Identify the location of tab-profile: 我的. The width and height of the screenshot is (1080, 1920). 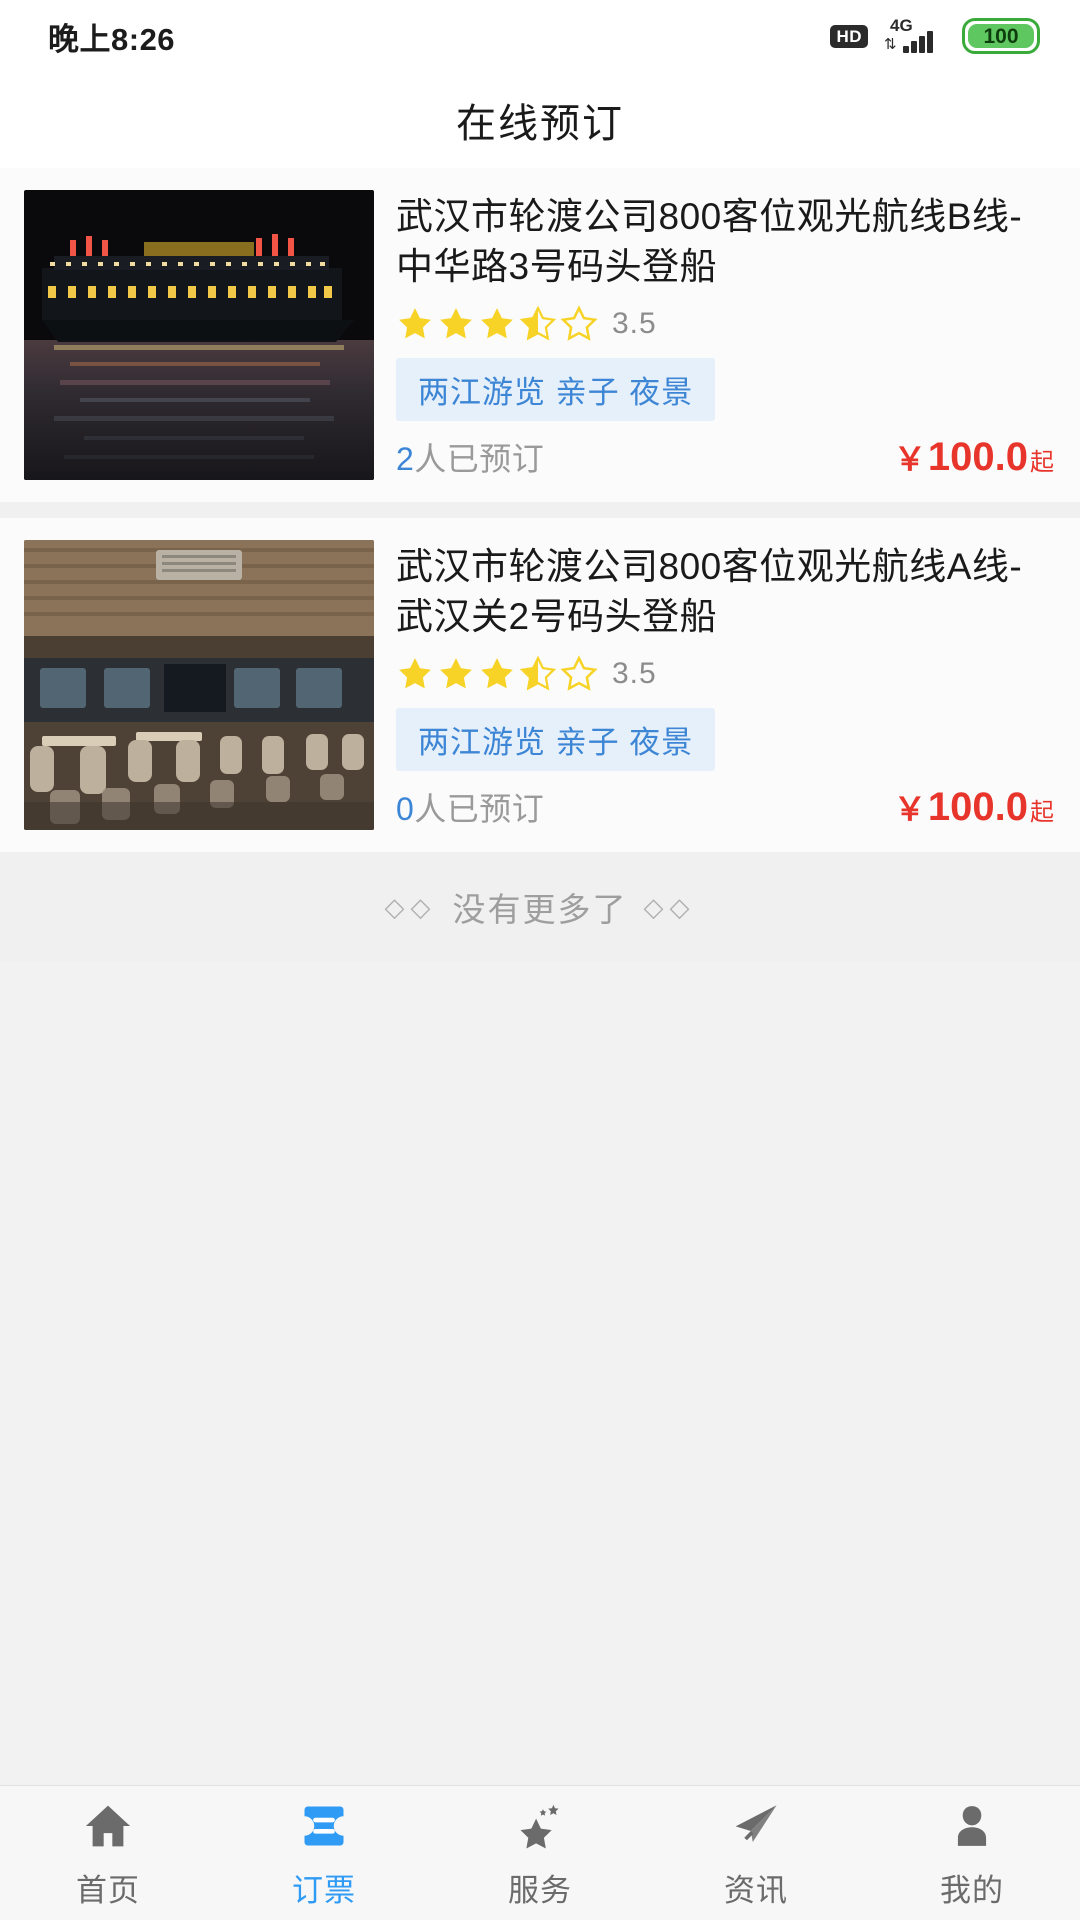
(972, 1853).